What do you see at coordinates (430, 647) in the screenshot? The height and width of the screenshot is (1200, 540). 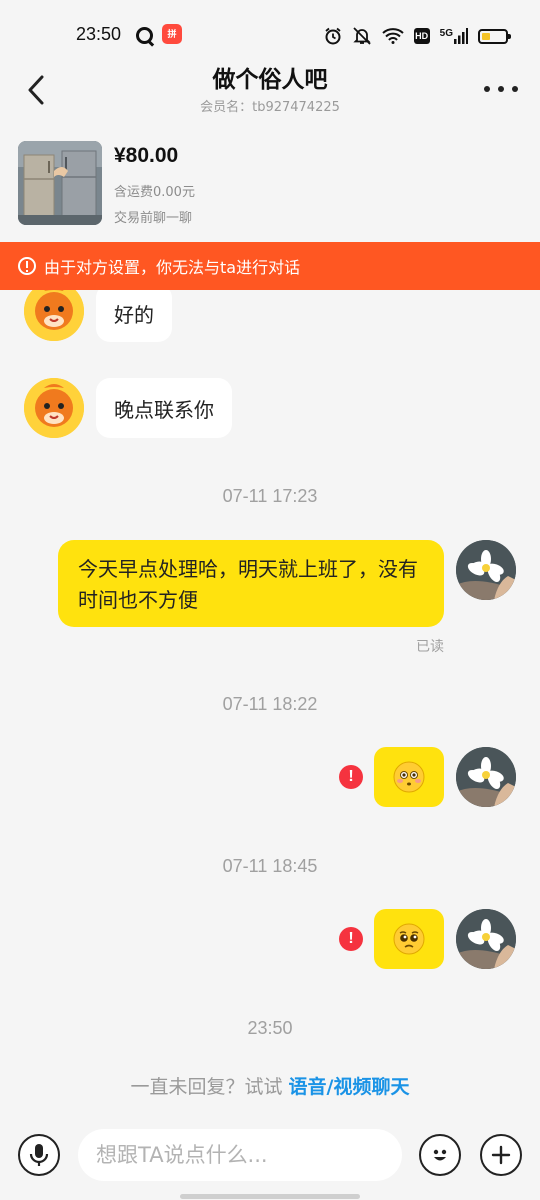 I see `read-status: 已读` at bounding box center [430, 647].